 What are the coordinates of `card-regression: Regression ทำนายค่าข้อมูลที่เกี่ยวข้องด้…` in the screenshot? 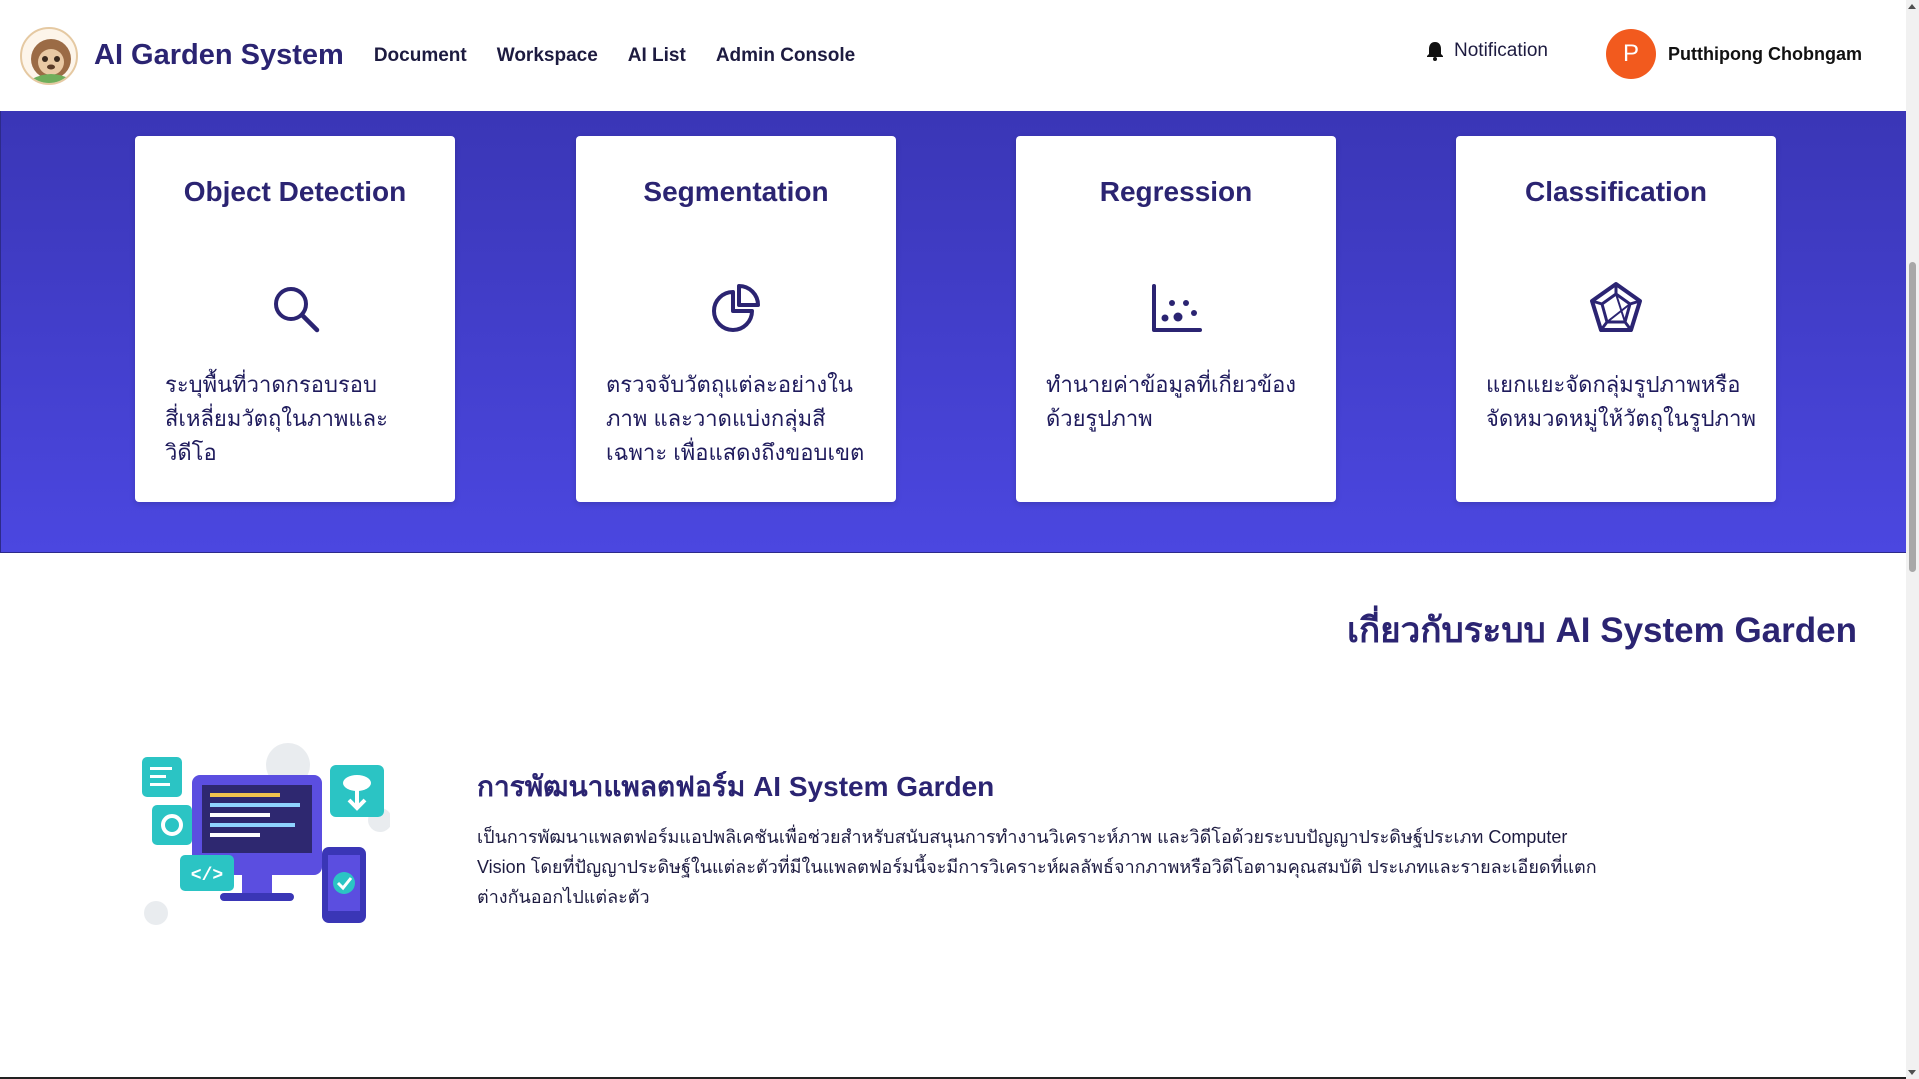 It's located at (1176, 319).